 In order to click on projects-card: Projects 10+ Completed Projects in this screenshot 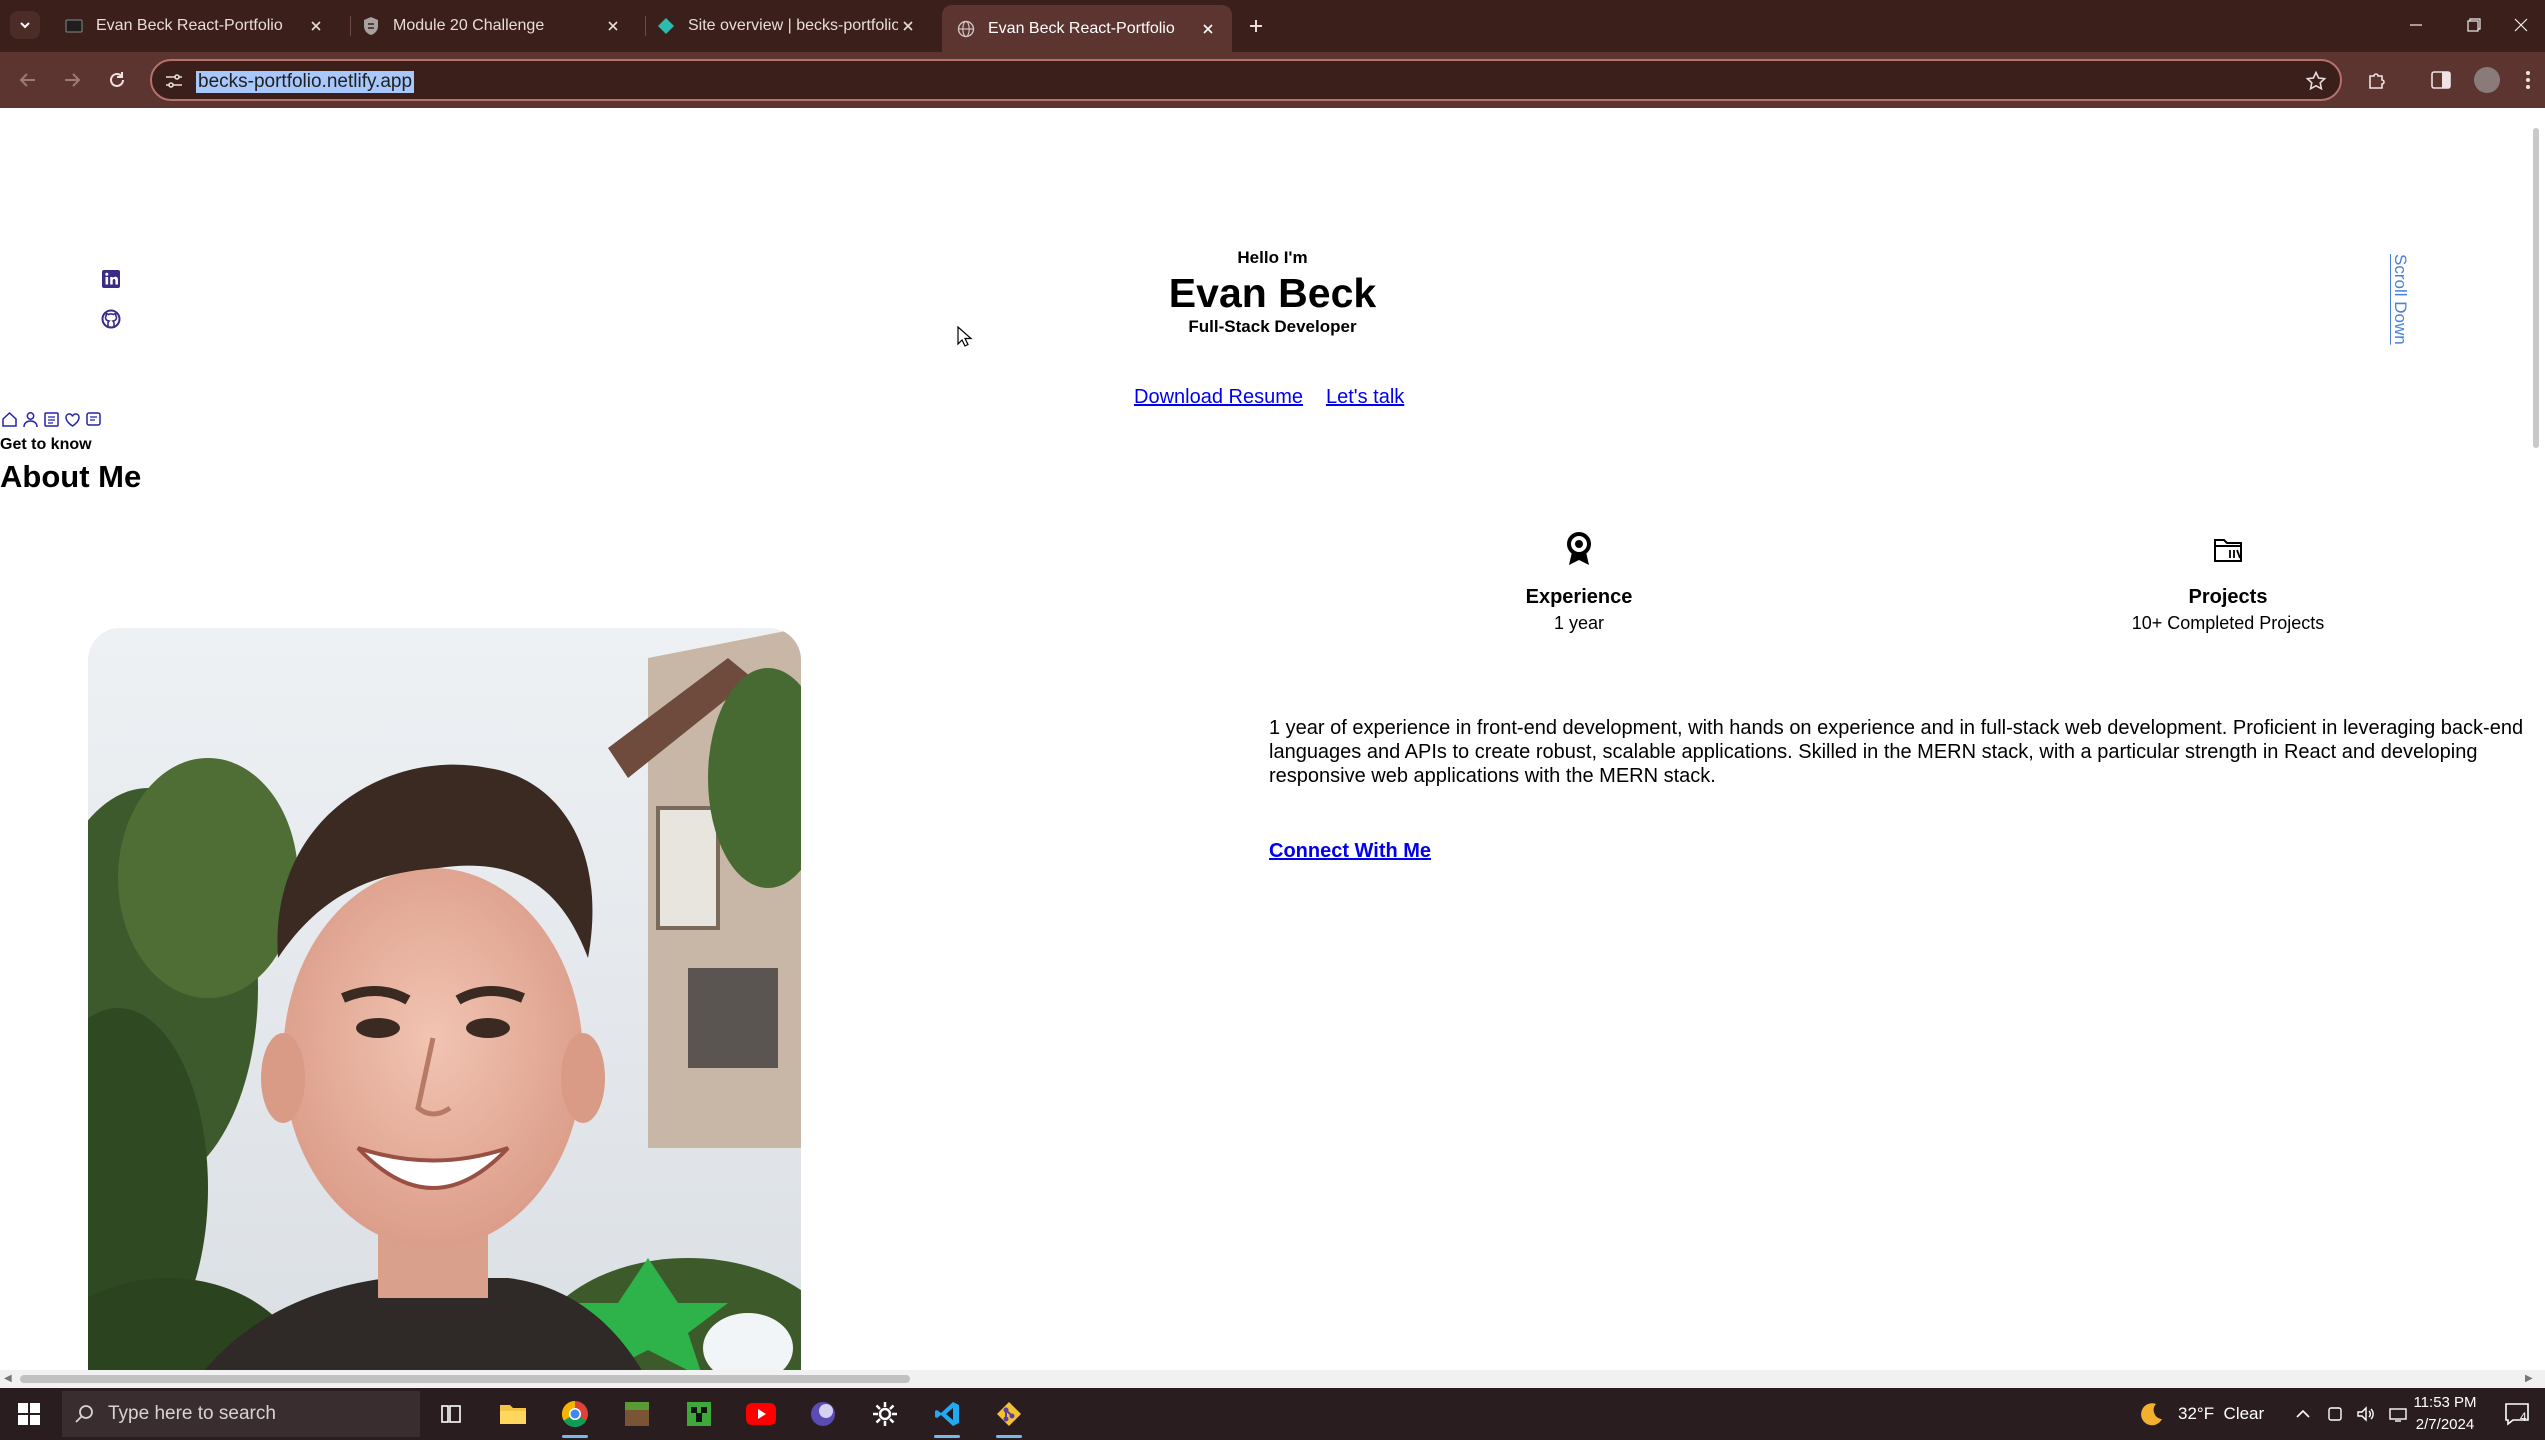, I will do `click(2228, 582)`.